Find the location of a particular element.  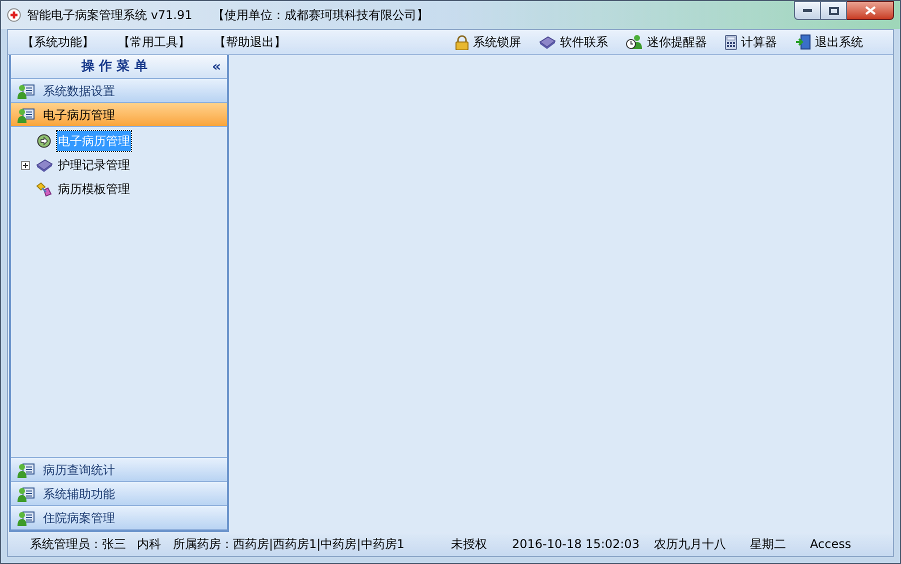

menu-section-button: 系统数据设置 is located at coordinates (119, 91).